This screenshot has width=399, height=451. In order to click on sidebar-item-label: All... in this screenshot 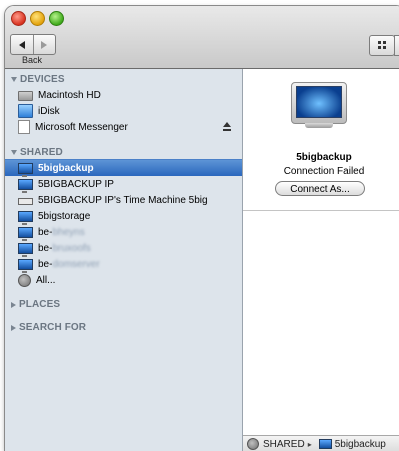, I will do `click(46, 280)`.